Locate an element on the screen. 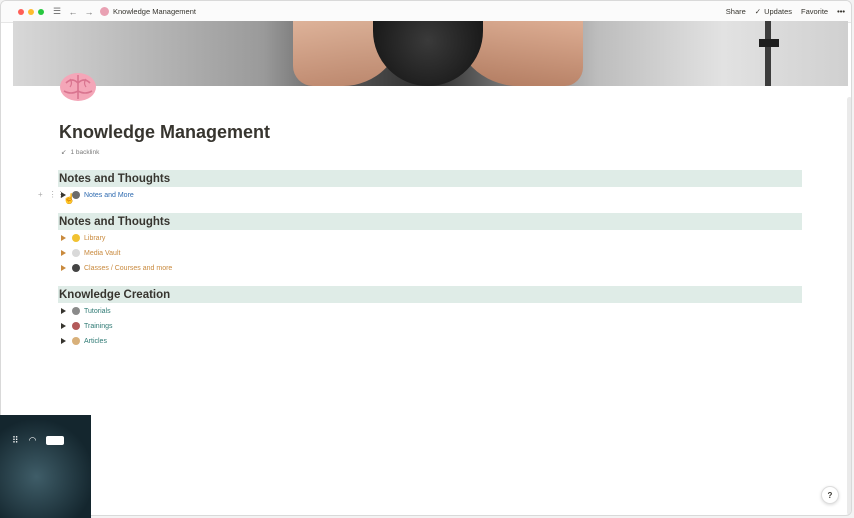  toggle-item: Classes / Courses and more is located at coordinates (116, 268).